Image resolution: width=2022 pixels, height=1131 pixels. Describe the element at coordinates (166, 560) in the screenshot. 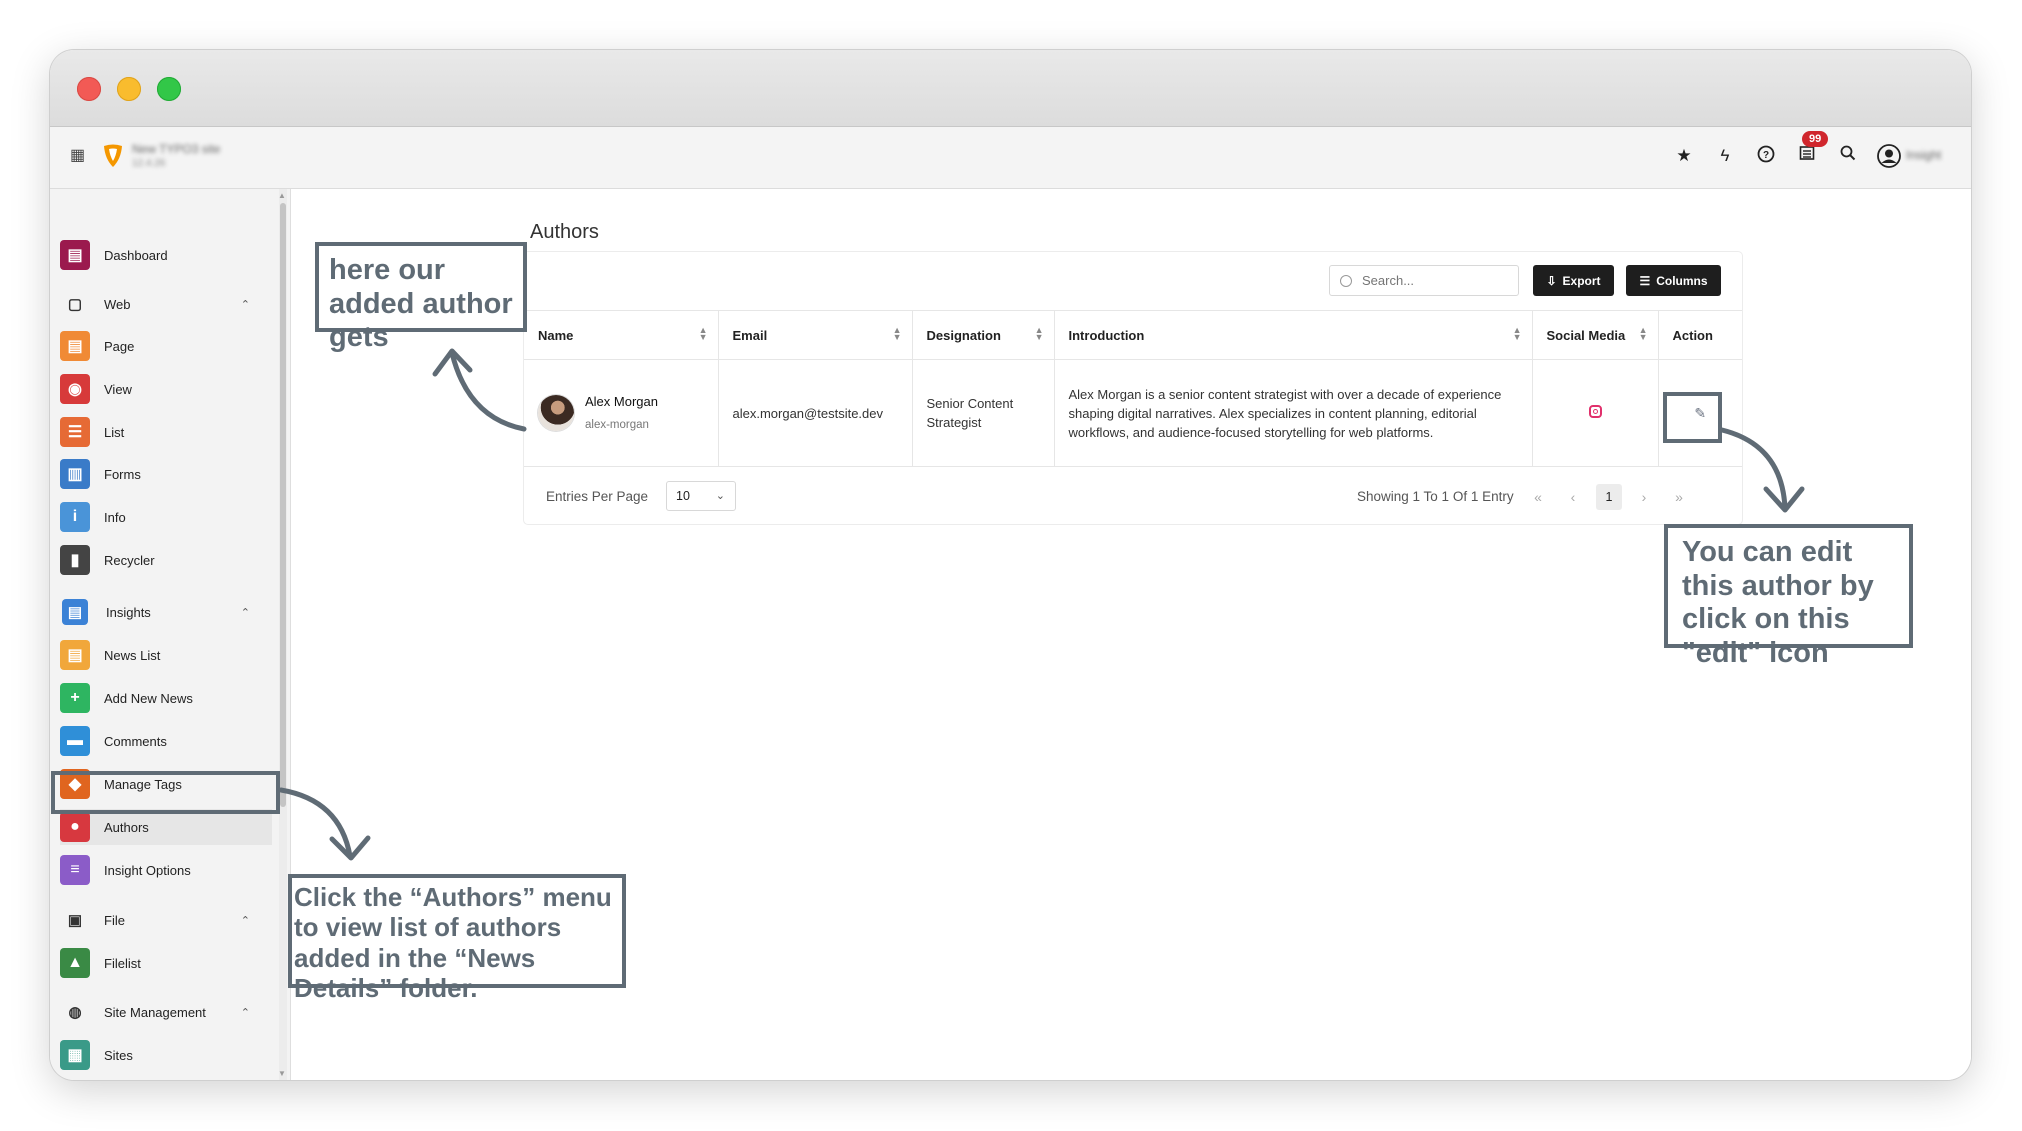

I see `sidebar-item-recycler: ▮ Recycler` at that location.